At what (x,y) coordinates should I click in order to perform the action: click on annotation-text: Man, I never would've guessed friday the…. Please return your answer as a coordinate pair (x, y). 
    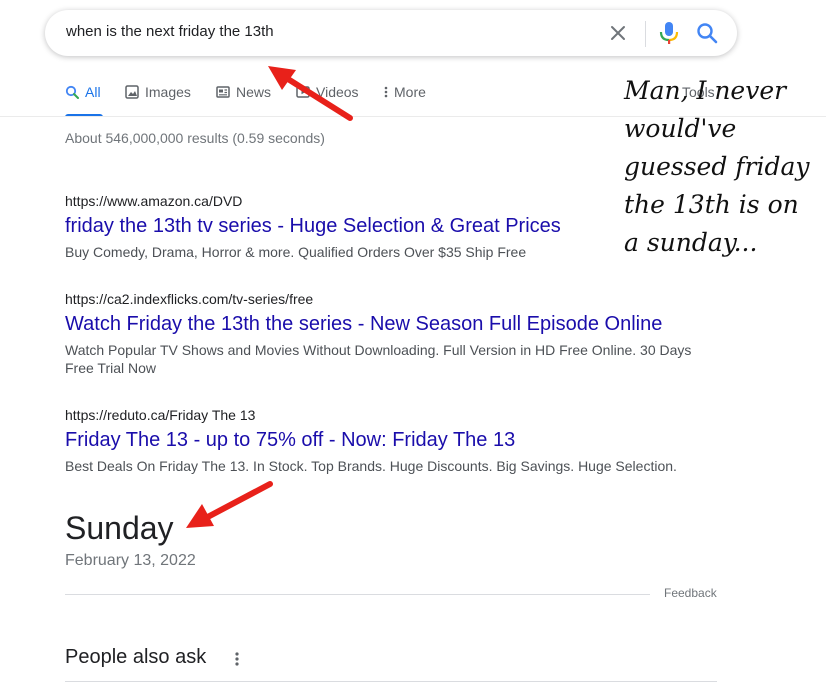
    Looking at the image, I should click on (717, 166).